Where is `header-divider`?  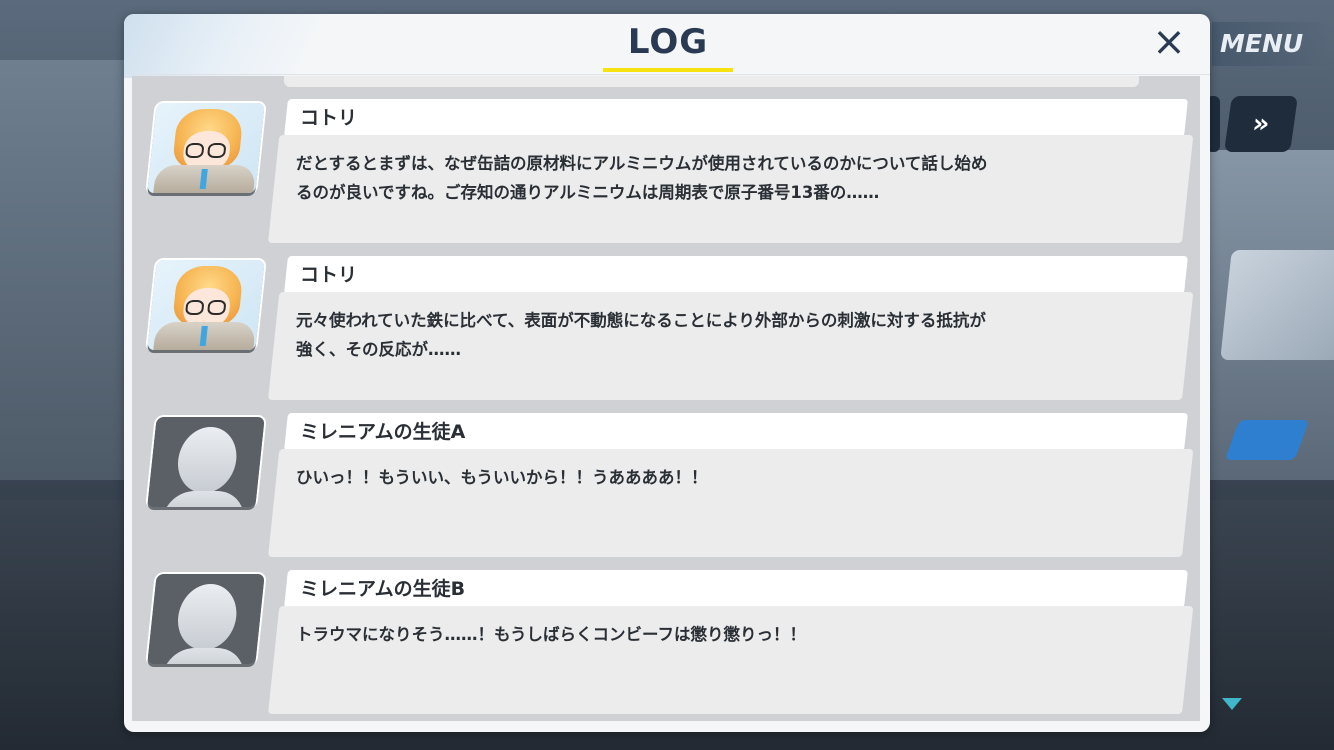 header-divider is located at coordinates (667, 74).